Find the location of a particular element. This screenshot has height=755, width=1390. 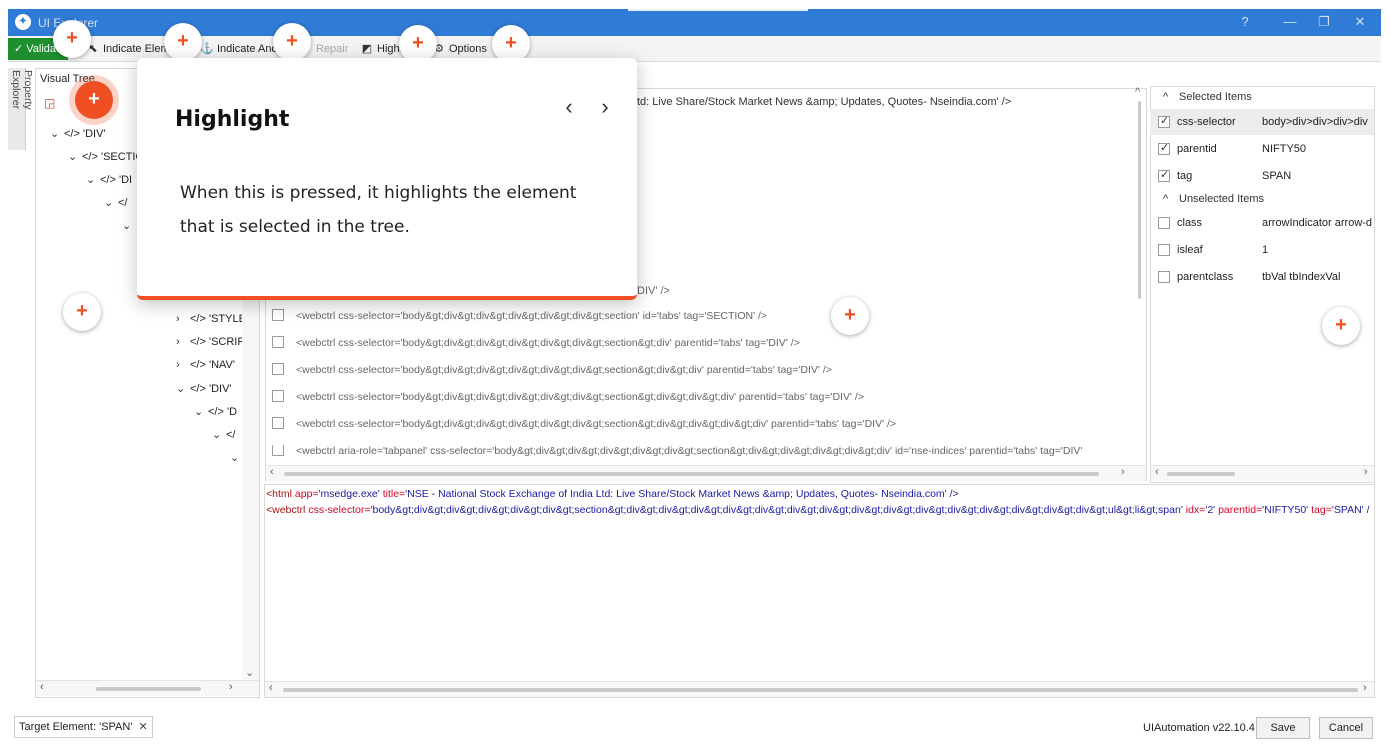

cancel-button: Cancel is located at coordinates (1346, 728).